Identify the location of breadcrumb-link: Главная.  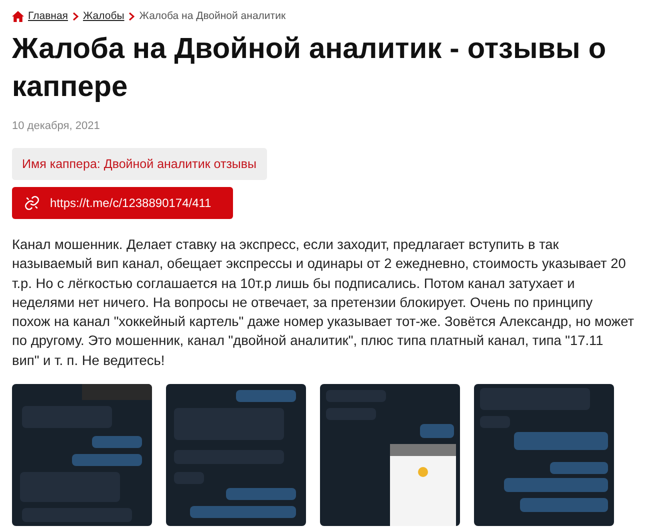
(48, 16).